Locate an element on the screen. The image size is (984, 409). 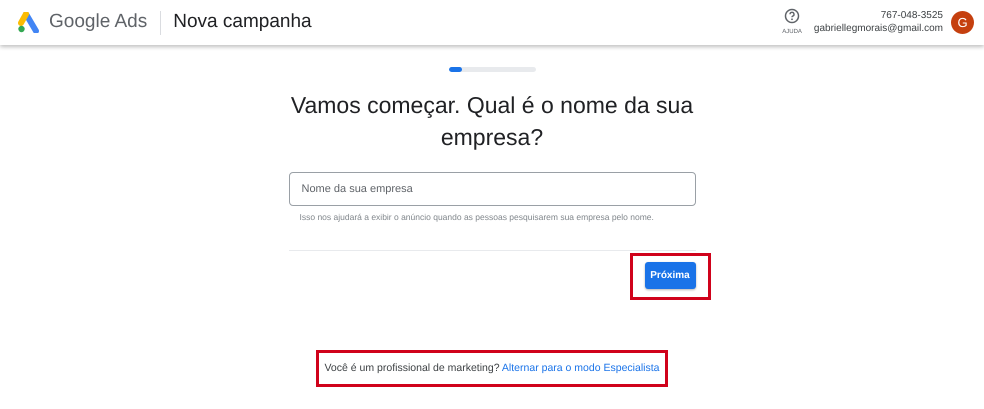
brand-name: Google Ads is located at coordinates (98, 22).